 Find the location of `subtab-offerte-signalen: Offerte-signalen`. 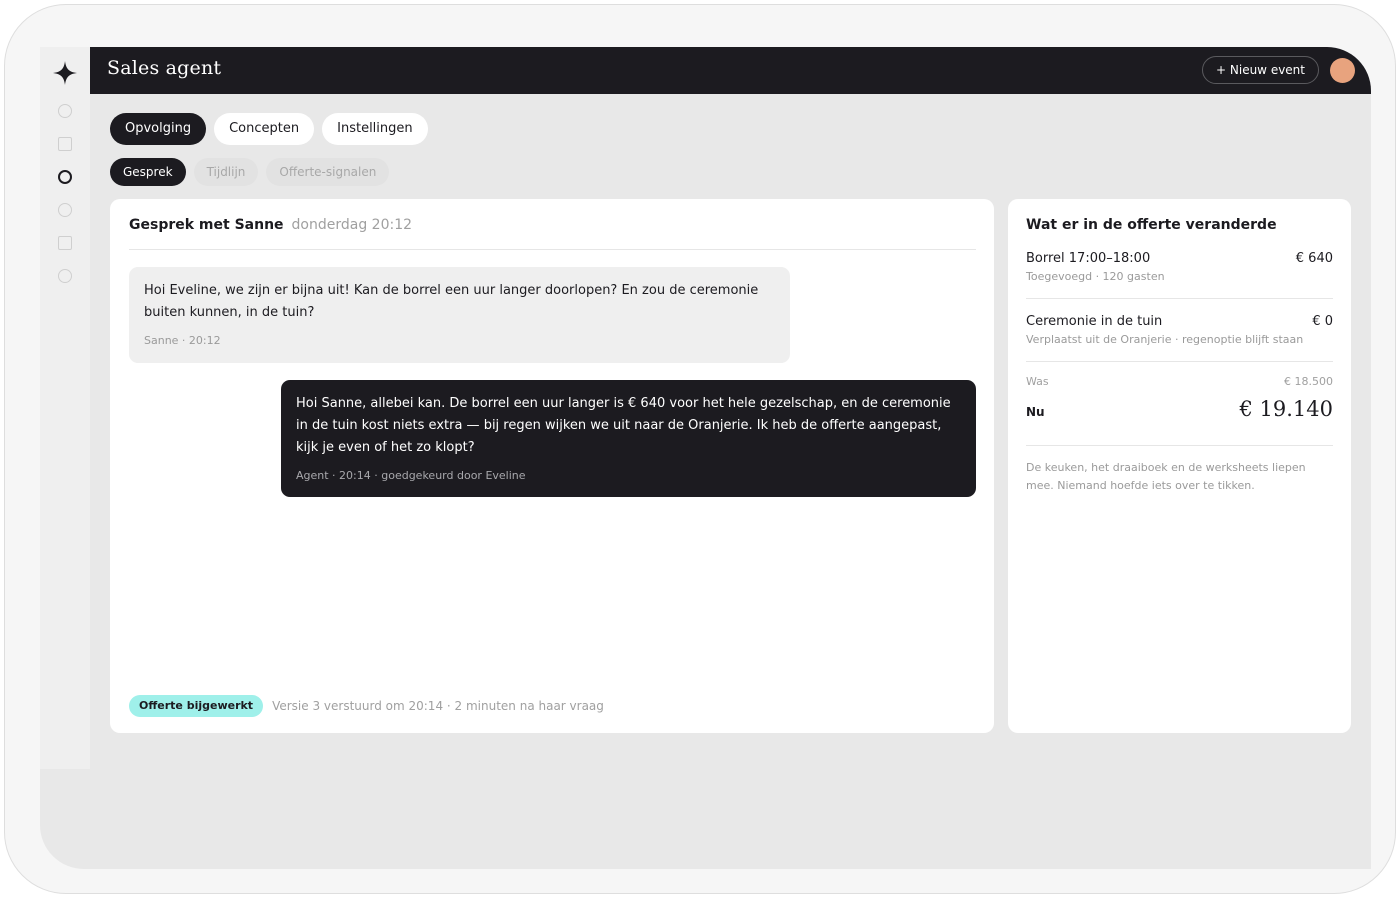

subtab-offerte-signalen: Offerte-signalen is located at coordinates (328, 172).